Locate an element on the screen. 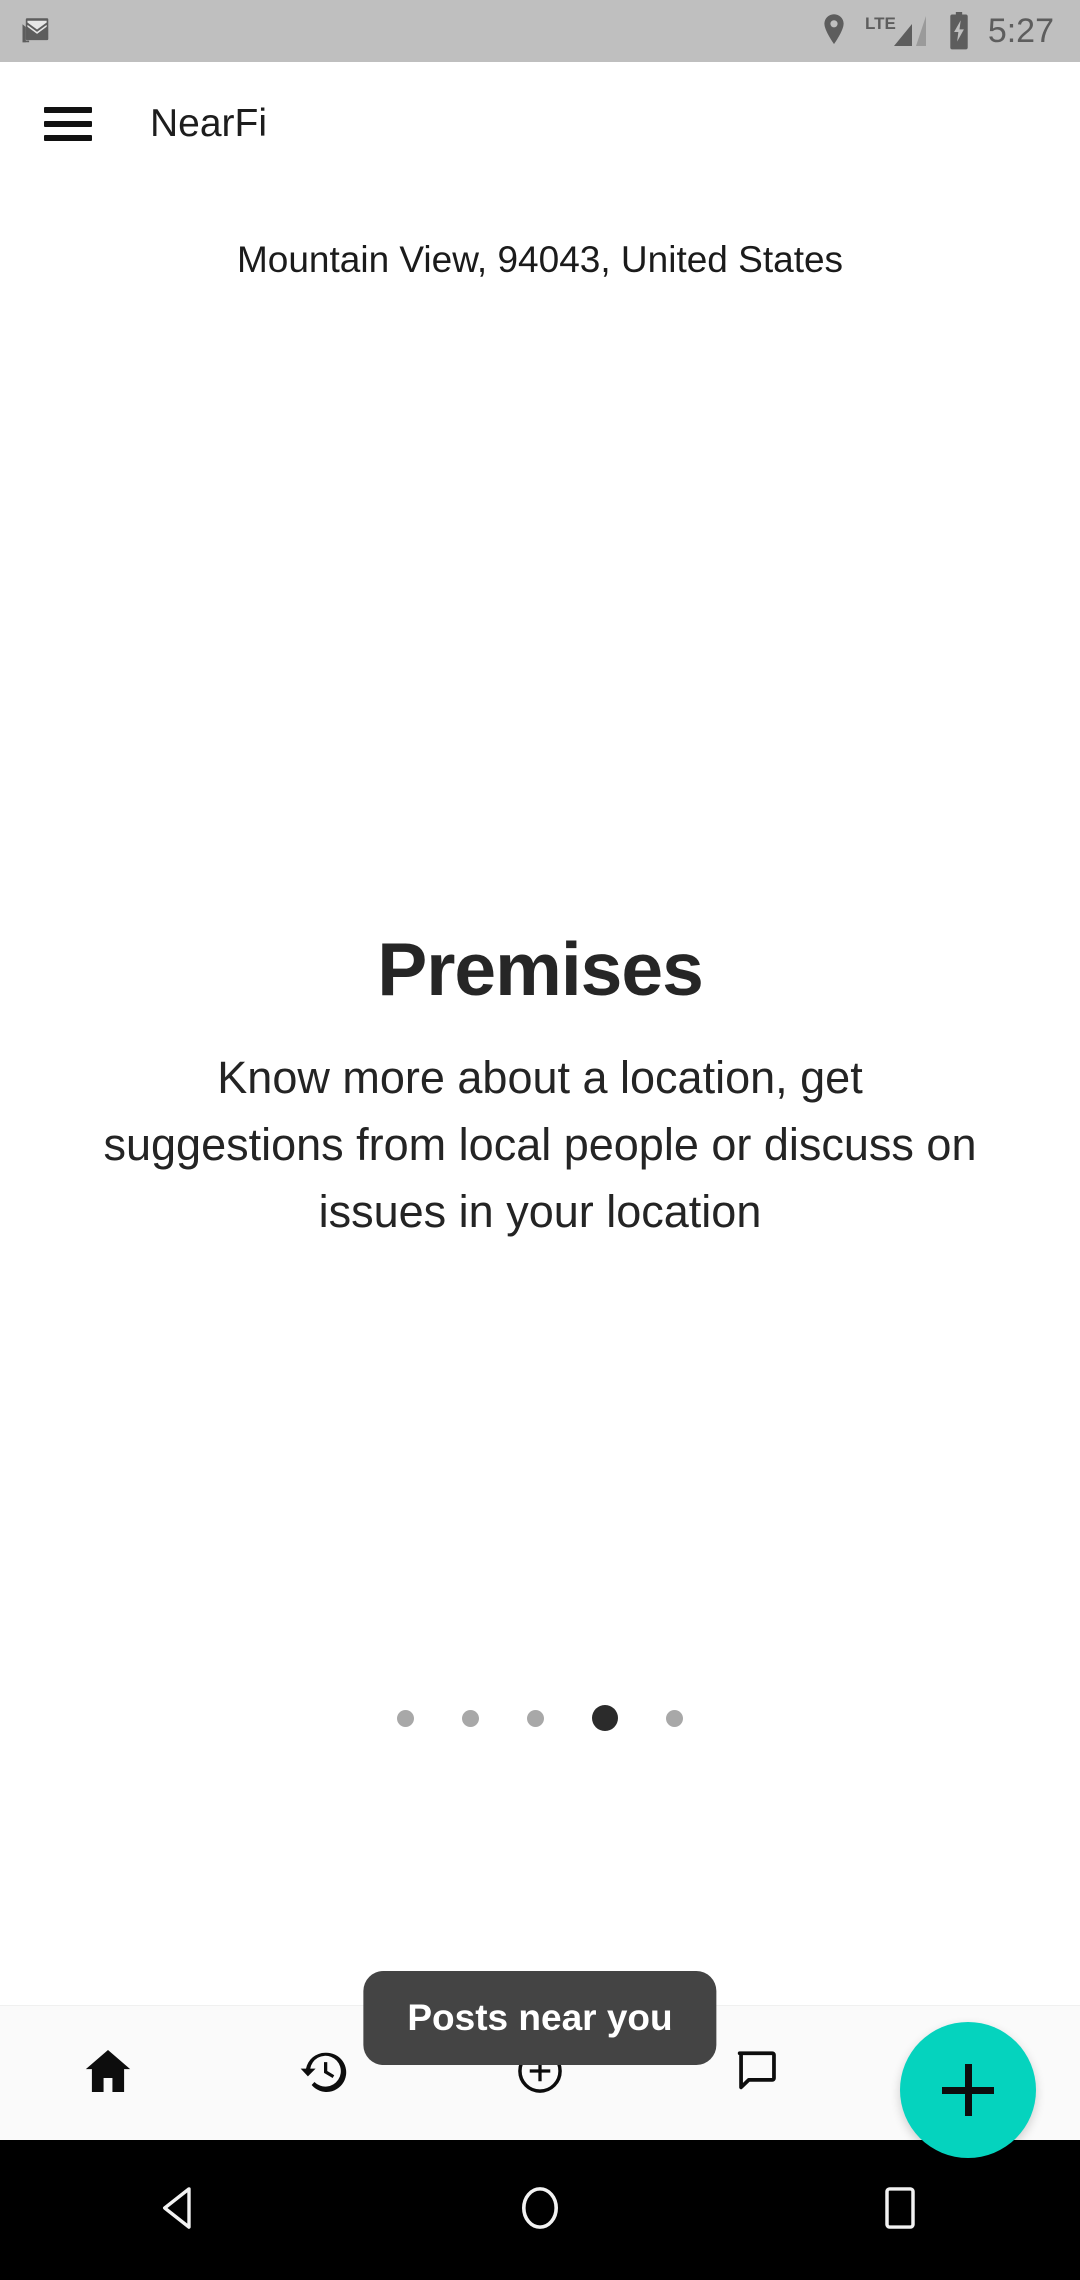  status-bar: LTE 5:27 is located at coordinates (540, 31).